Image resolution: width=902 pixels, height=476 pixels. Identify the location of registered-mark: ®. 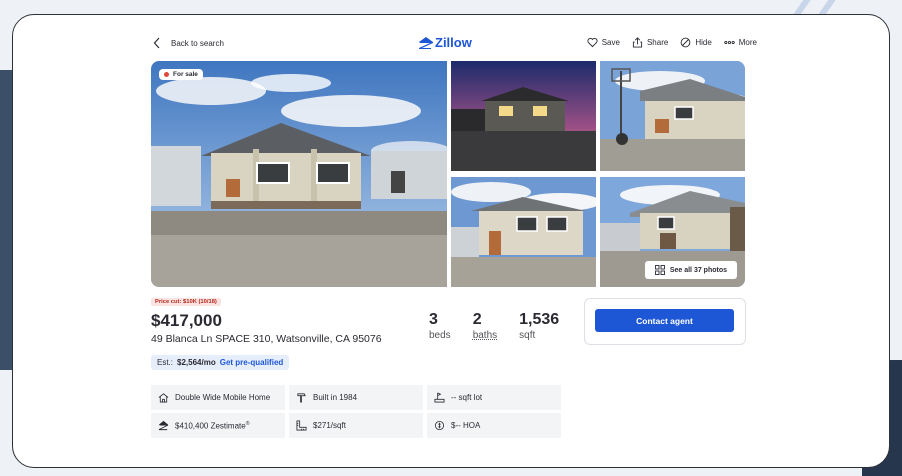
(247, 423).